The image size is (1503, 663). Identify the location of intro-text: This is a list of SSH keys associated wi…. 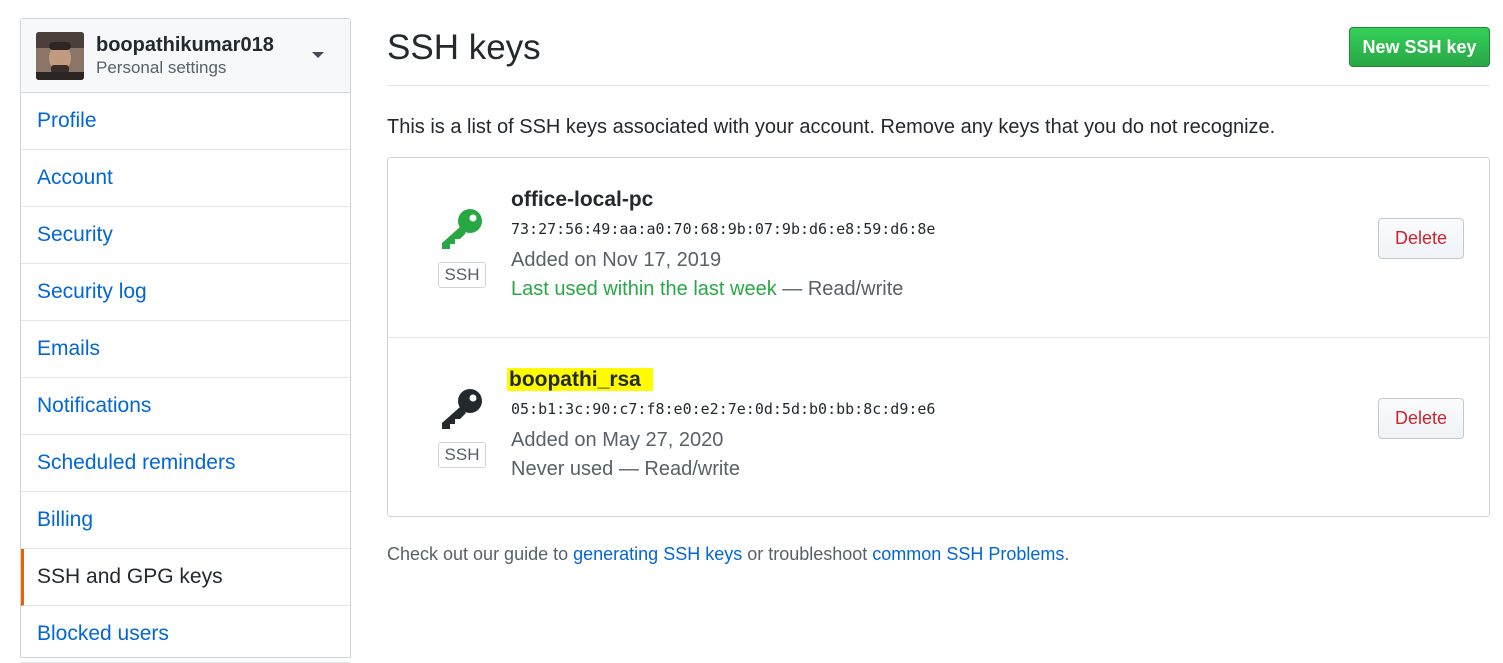
(831, 127).